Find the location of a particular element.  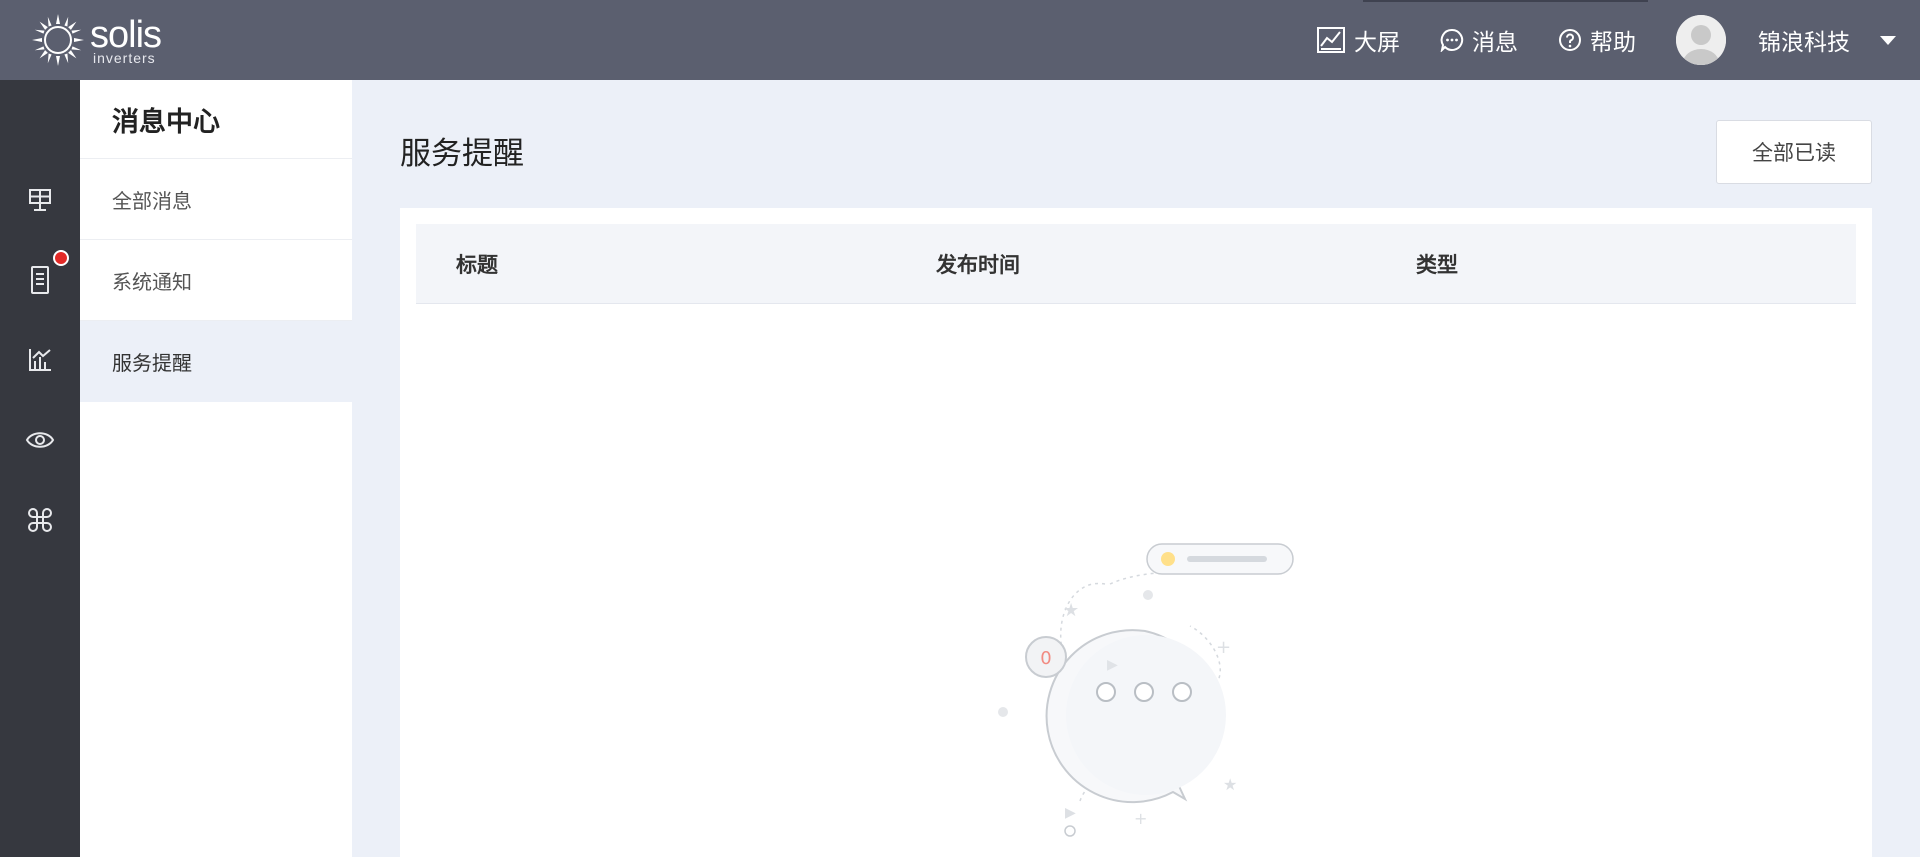

rail-item-devices is located at coordinates (40, 280).